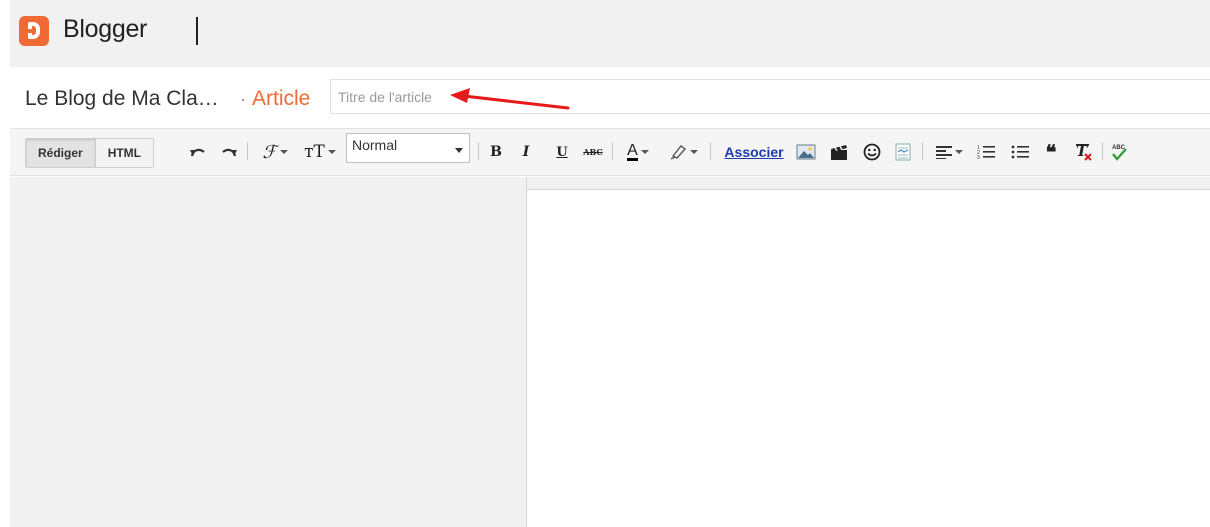 This screenshot has width=1210, height=527. I want to click on spellcheck-icon: ABC, so click(1119, 152).